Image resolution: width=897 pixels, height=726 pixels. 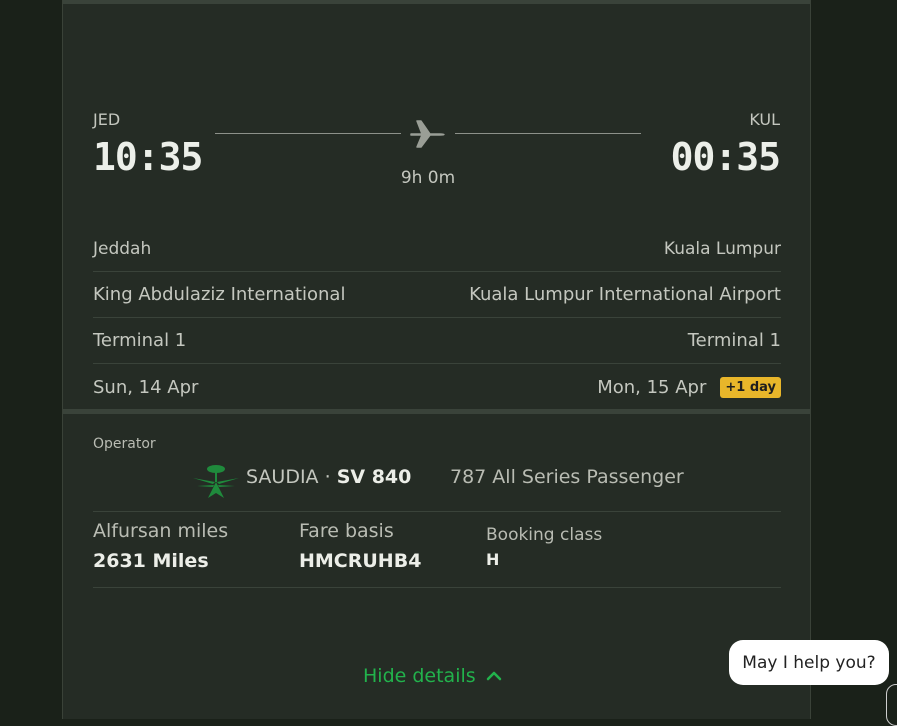 What do you see at coordinates (419, 676) in the screenshot?
I see `hide-details-label: Hide details` at bounding box center [419, 676].